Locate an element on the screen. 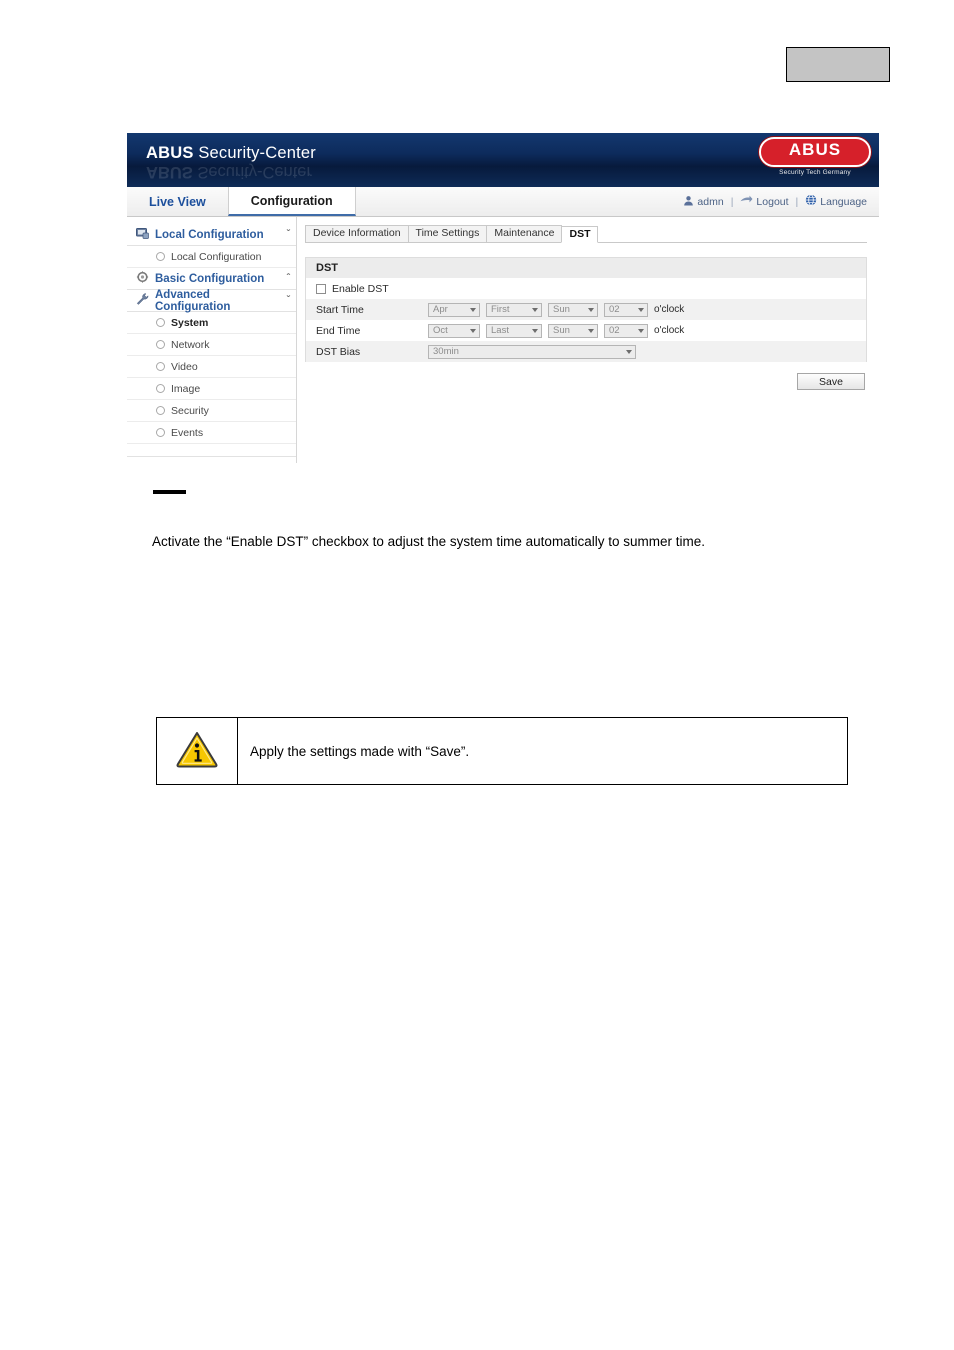 The height and width of the screenshot is (1350, 954). row-dst-bias: DST Bias 30min is located at coordinates (586, 351).